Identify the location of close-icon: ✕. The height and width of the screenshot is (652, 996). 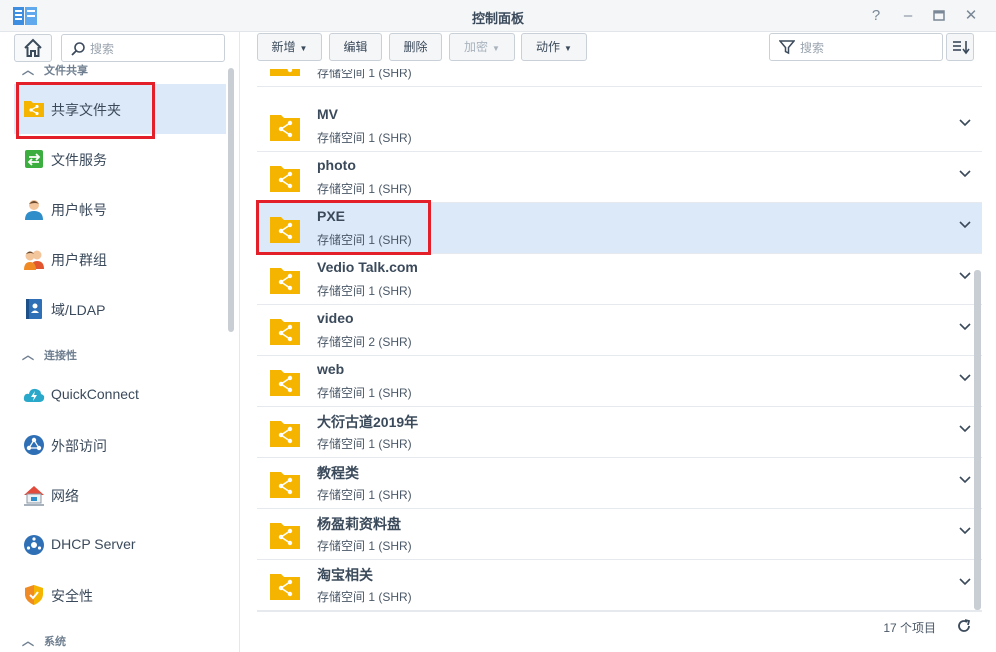
(971, 16).